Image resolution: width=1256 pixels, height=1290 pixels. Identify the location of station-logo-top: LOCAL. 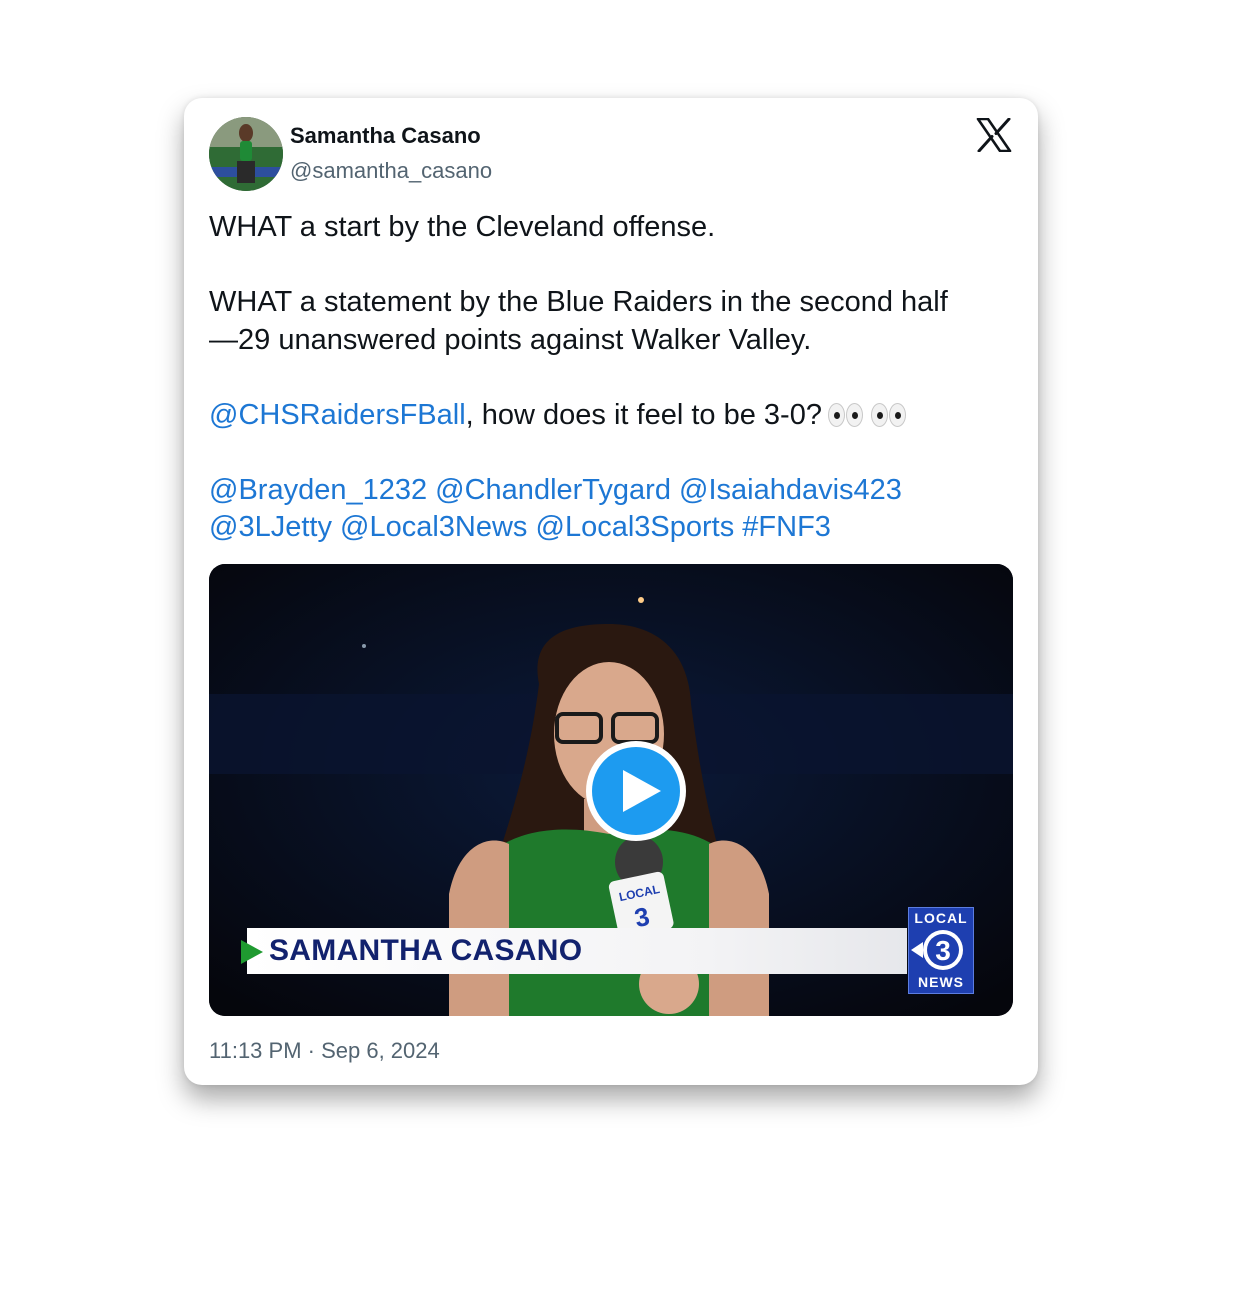
(941, 918).